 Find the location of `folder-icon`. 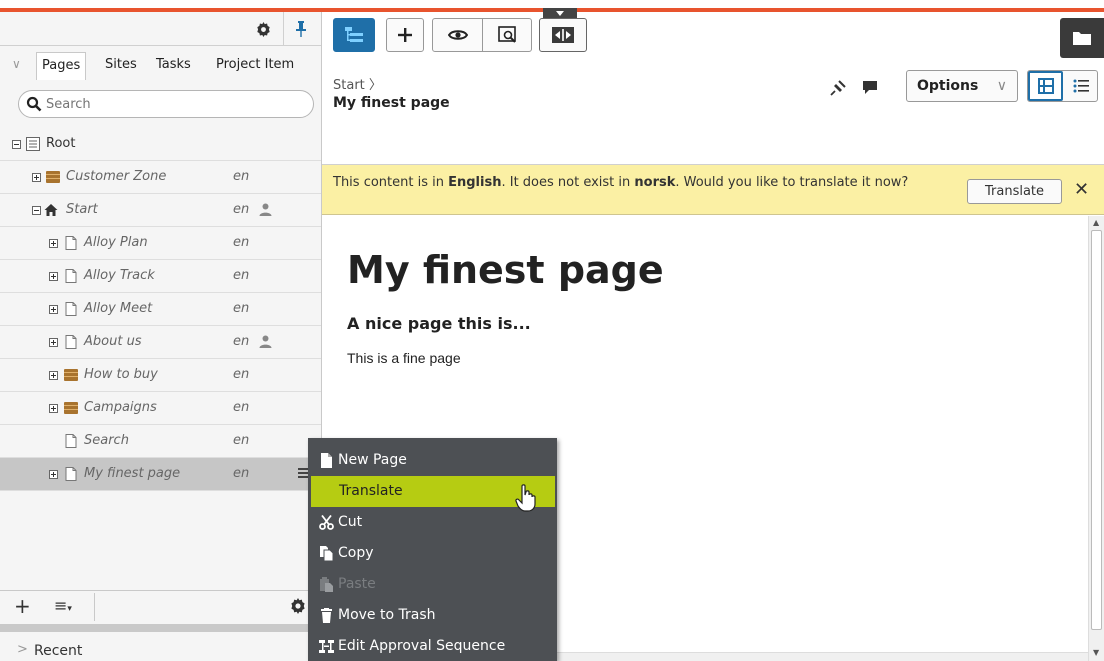

folder-icon is located at coordinates (1082, 38).